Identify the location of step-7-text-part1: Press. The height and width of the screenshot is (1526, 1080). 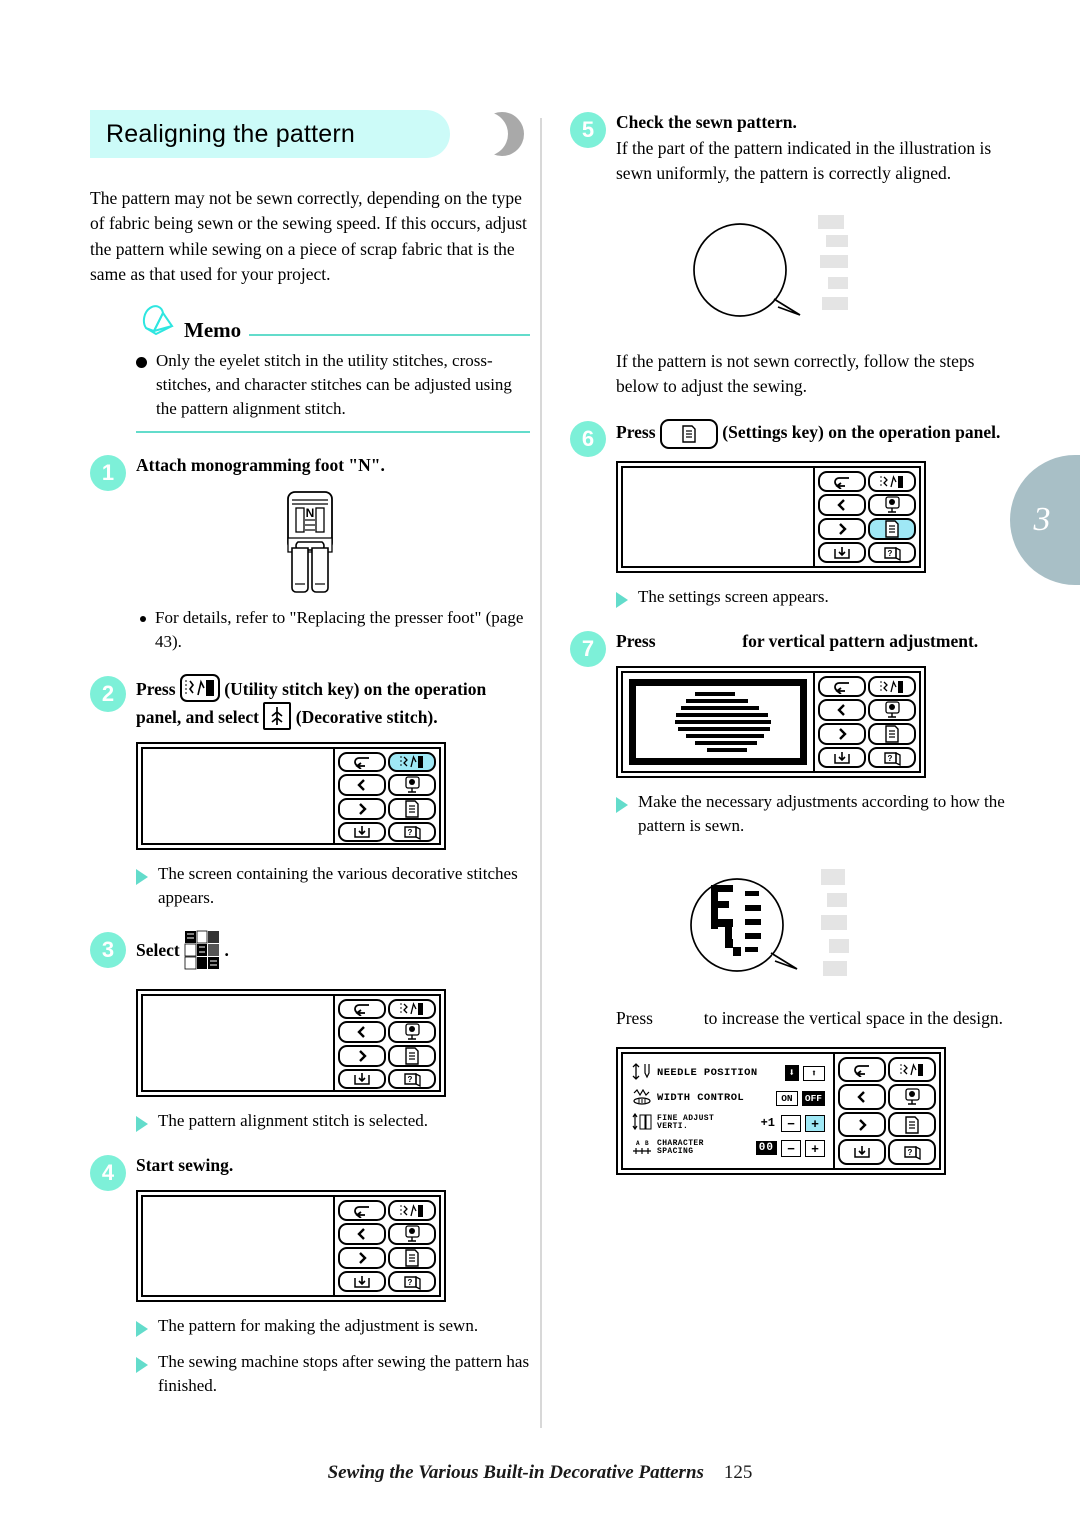
(636, 641).